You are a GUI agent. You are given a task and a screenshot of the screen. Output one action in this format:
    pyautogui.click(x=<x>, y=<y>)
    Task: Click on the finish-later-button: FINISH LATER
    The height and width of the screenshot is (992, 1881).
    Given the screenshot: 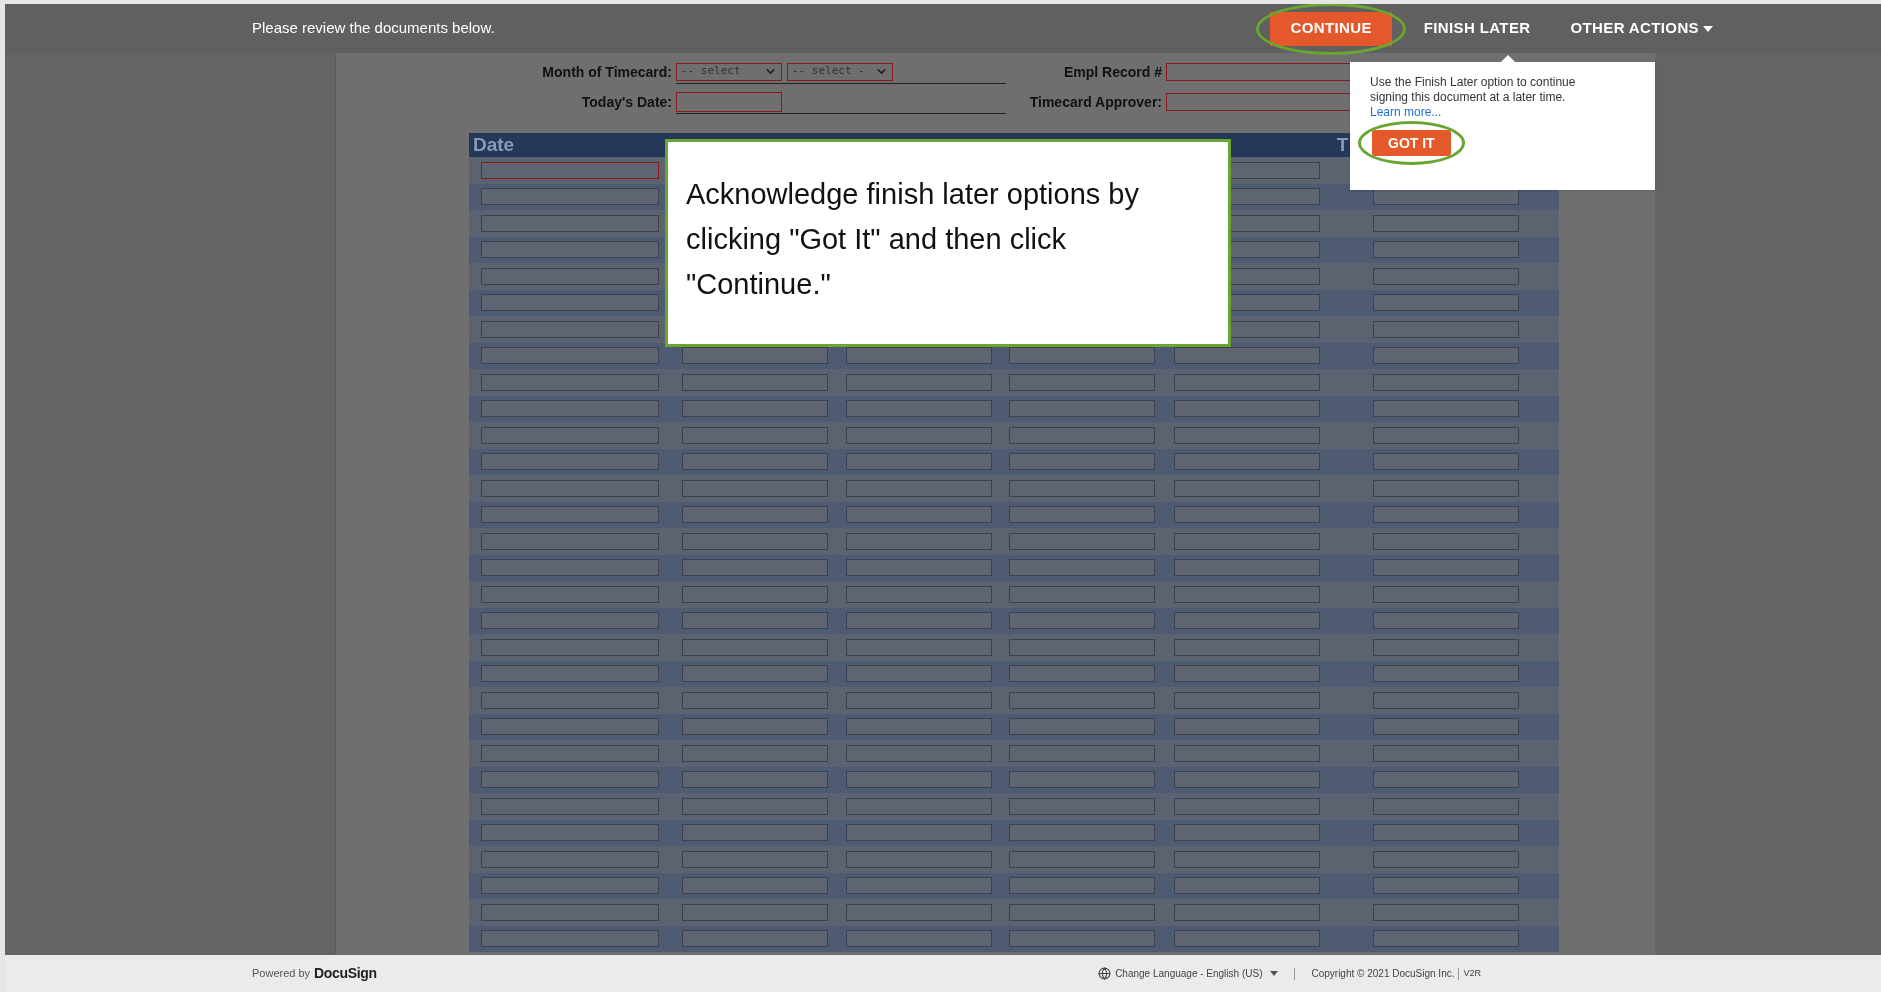 What is the action you would take?
    pyautogui.click(x=1477, y=28)
    